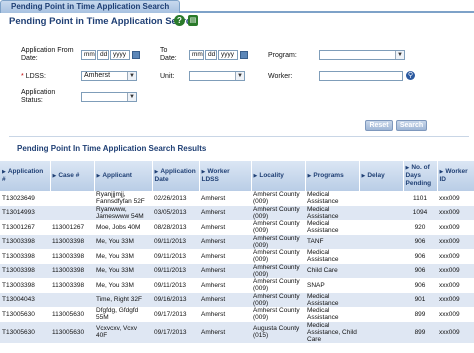 This screenshot has width=474, height=353. I want to click on worker-select, so click(361, 76).